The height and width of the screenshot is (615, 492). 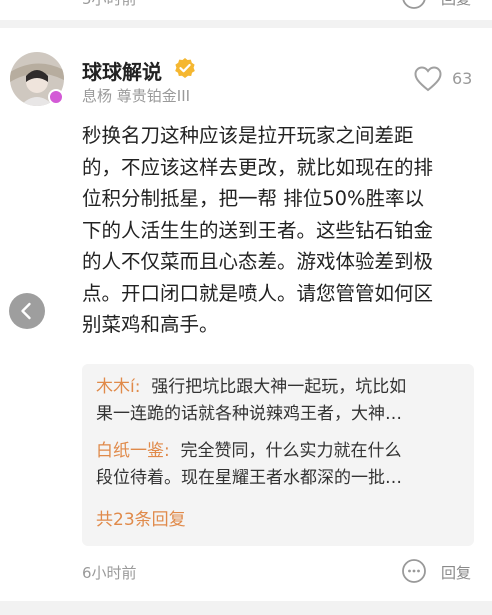 I want to click on reply-text: 完全赞同，什么实力就在什么, so click(x=291, y=451).